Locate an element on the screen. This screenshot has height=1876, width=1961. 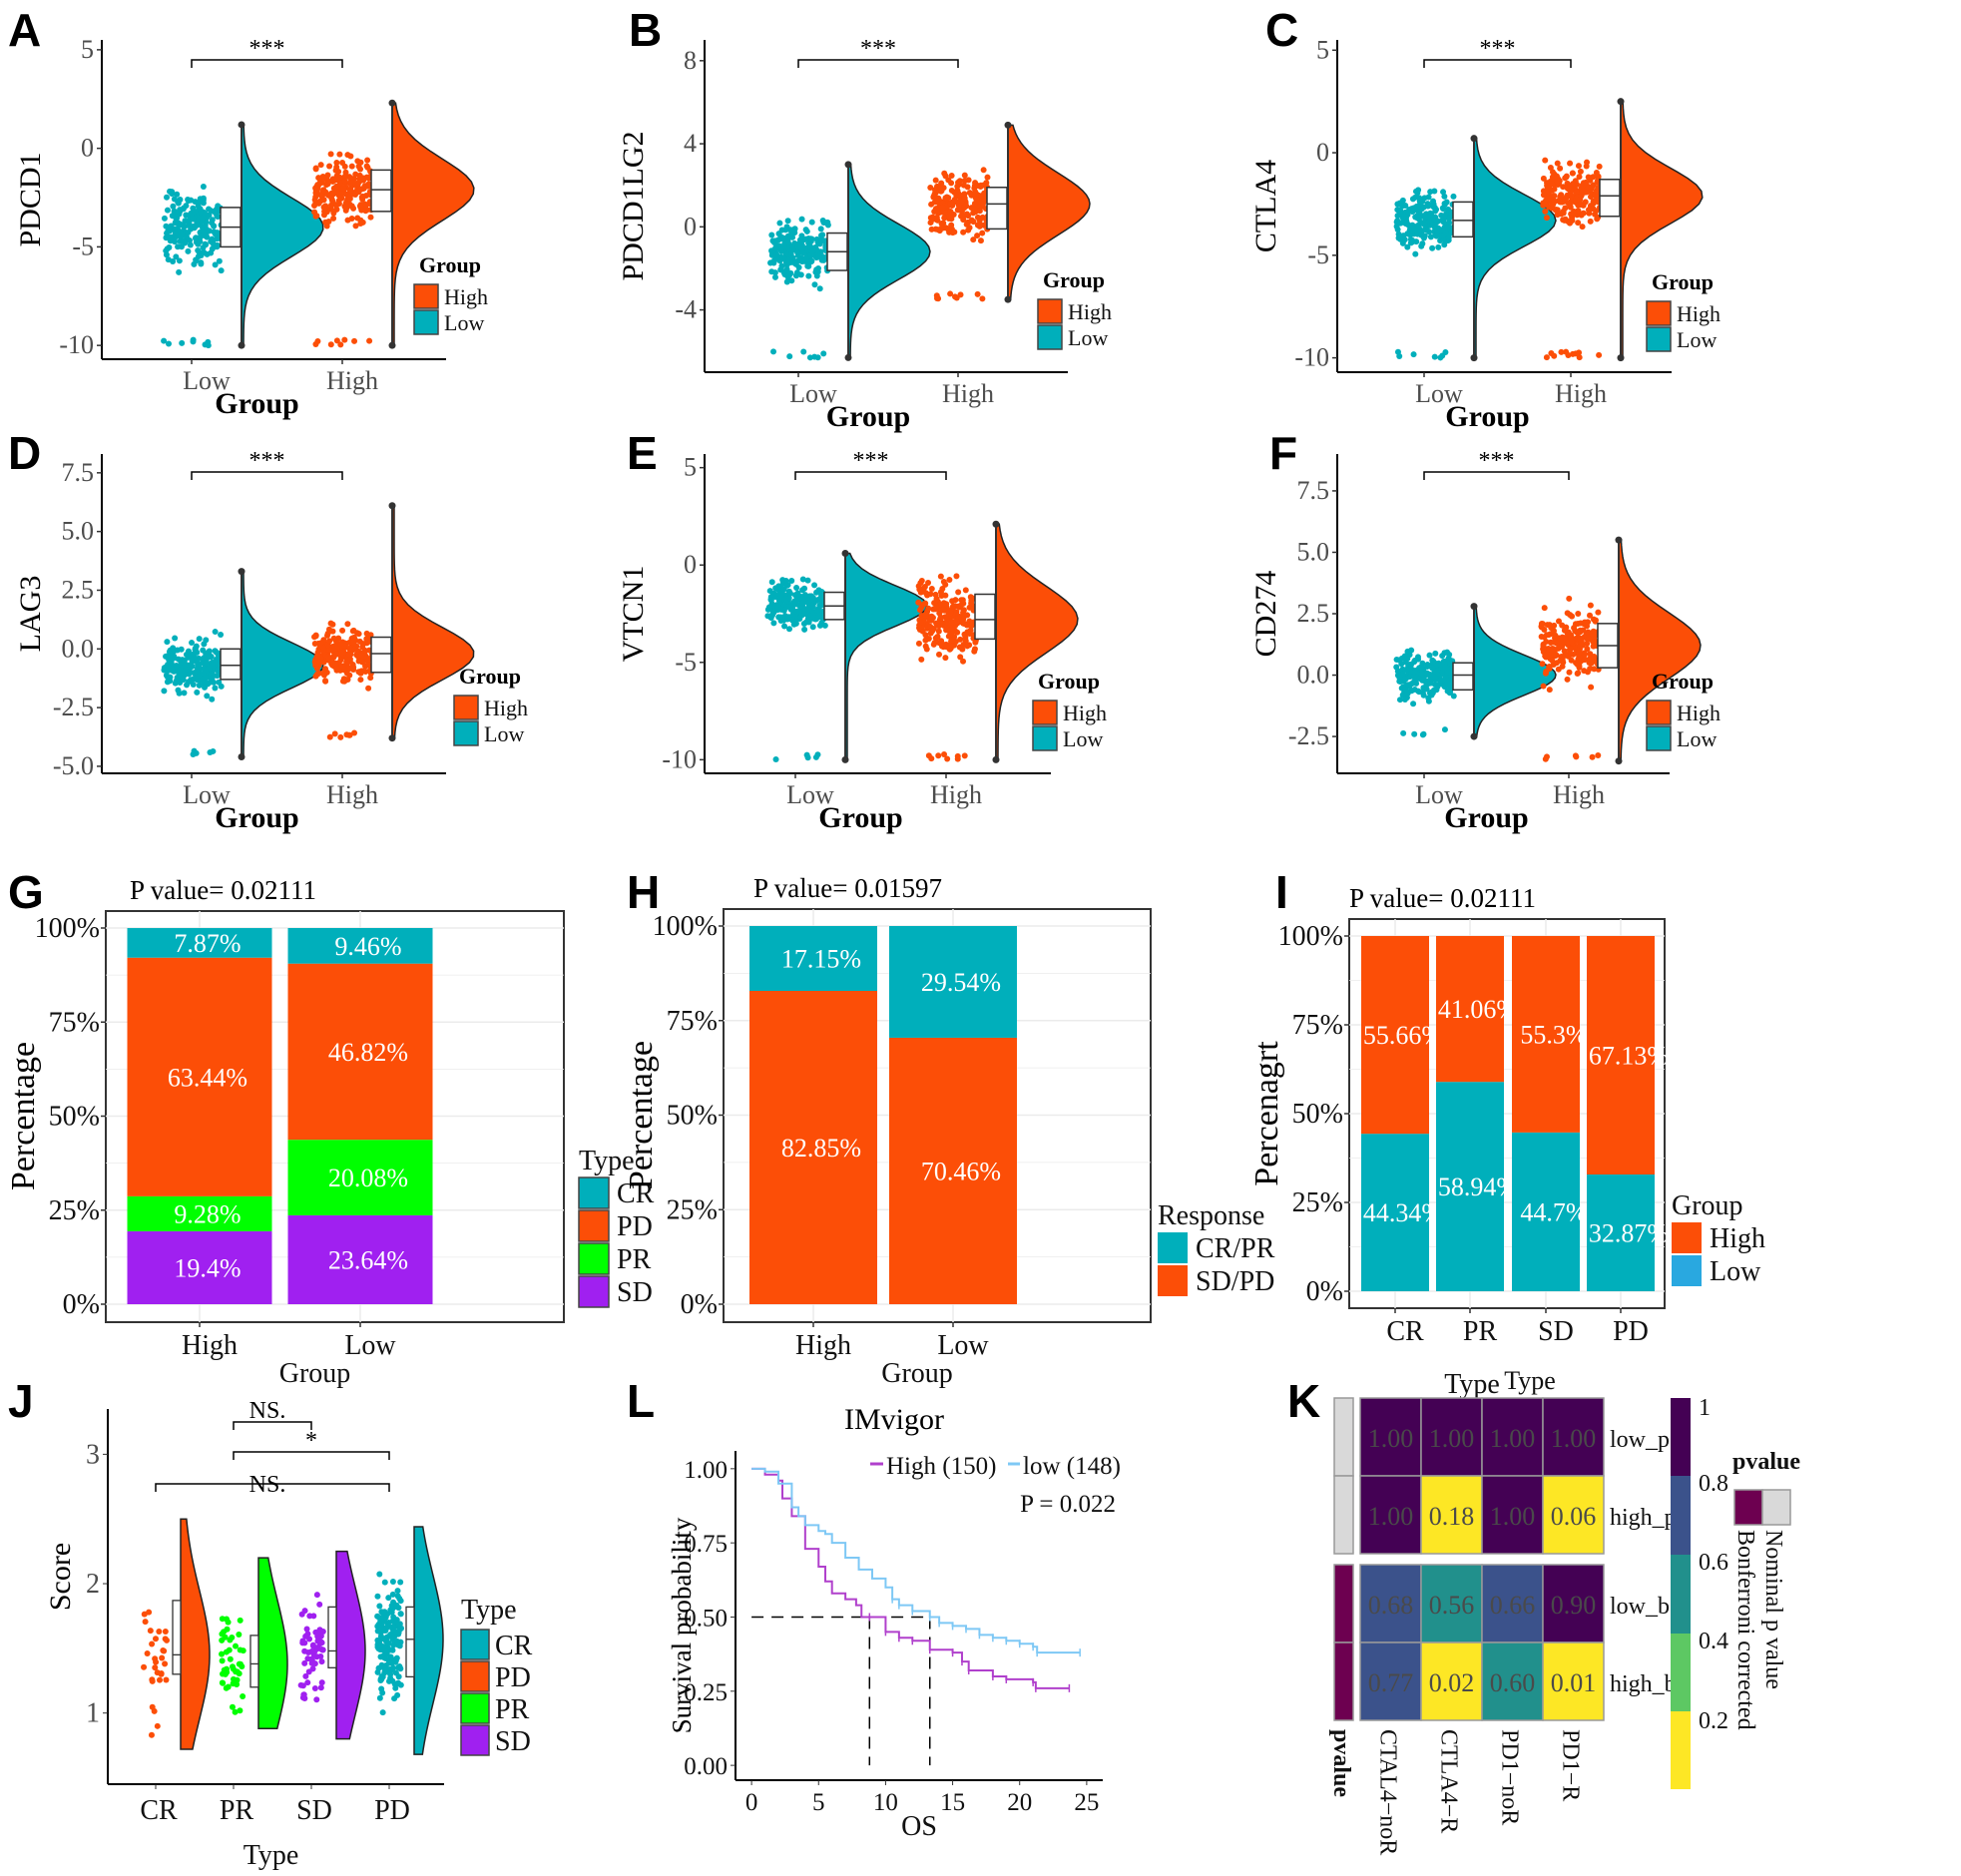
row-annotation is located at coordinates (1343, 1681).